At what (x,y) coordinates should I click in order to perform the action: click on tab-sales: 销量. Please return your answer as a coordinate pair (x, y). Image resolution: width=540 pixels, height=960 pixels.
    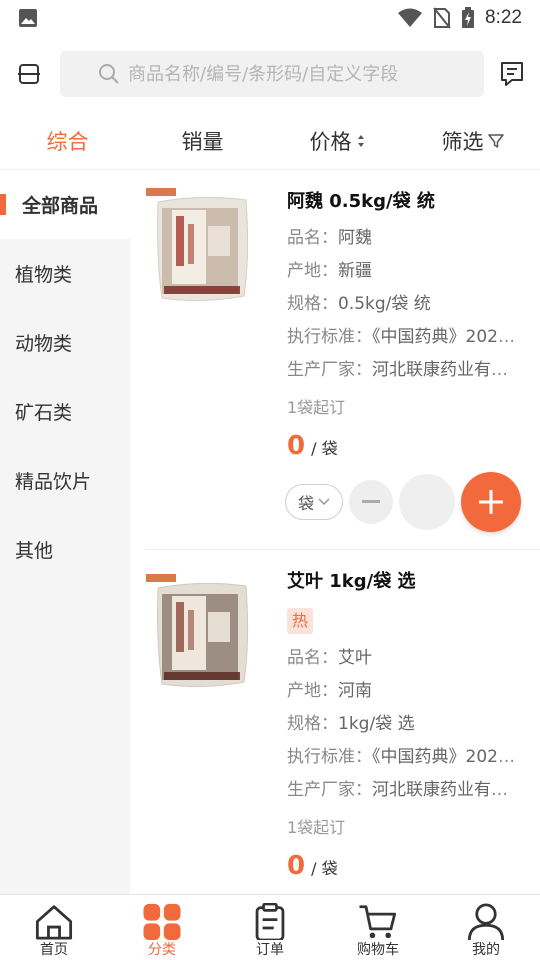
    Looking at the image, I should click on (202, 141).